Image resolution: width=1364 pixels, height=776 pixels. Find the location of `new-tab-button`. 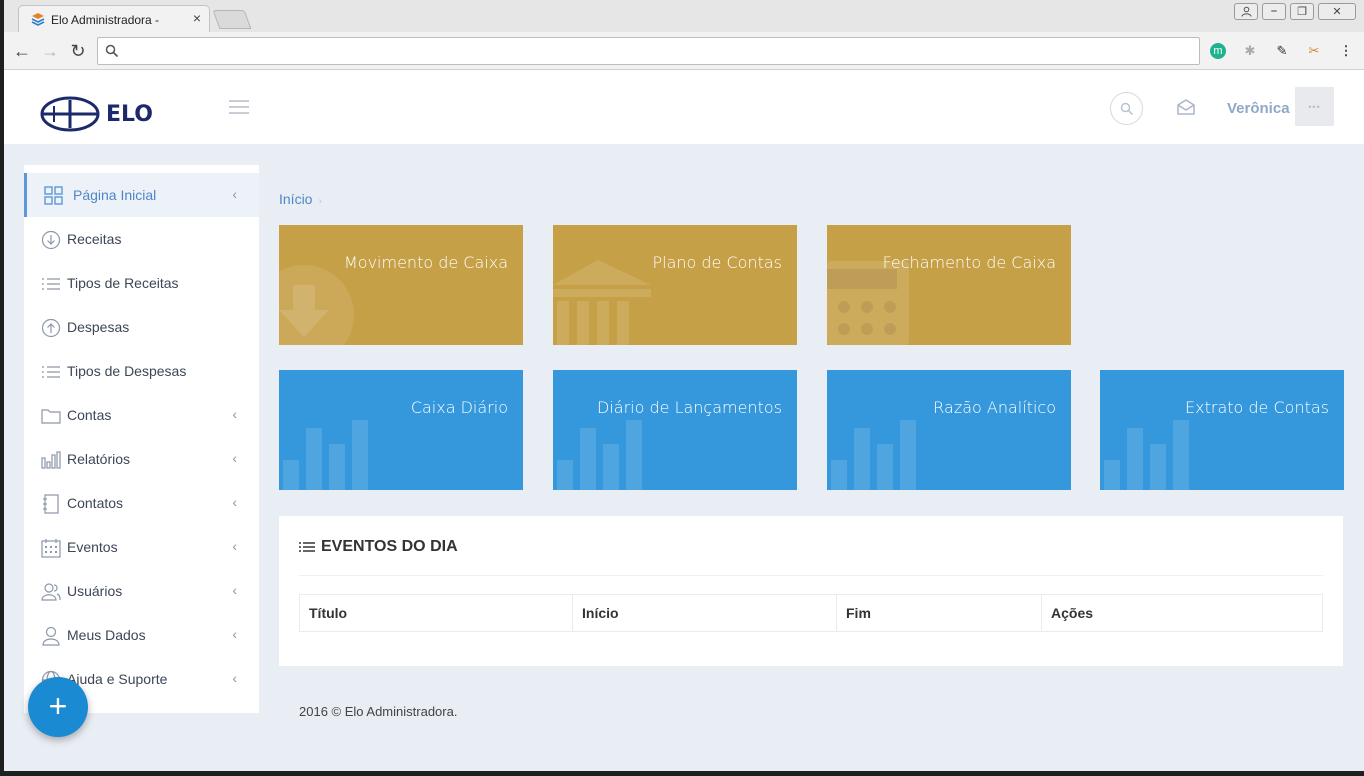

new-tab-button is located at coordinates (232, 19).